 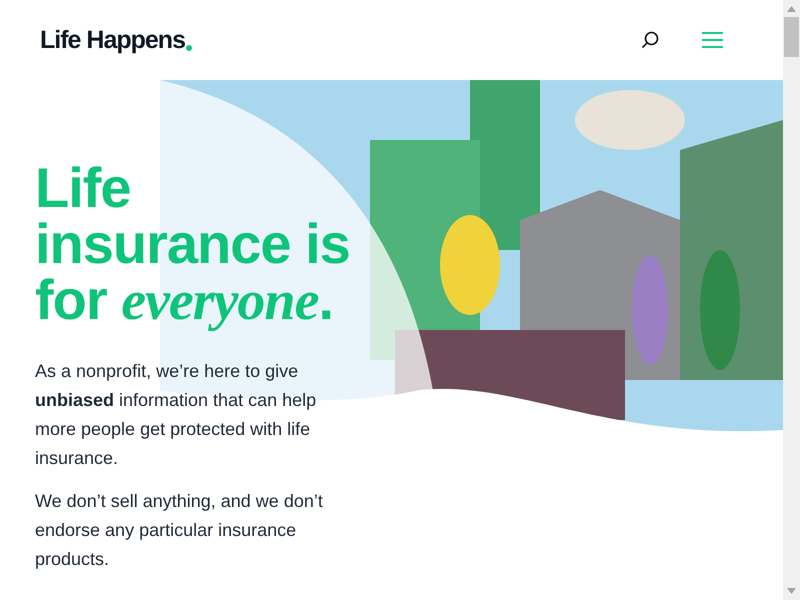 I want to click on search-icon, so click(x=650, y=40).